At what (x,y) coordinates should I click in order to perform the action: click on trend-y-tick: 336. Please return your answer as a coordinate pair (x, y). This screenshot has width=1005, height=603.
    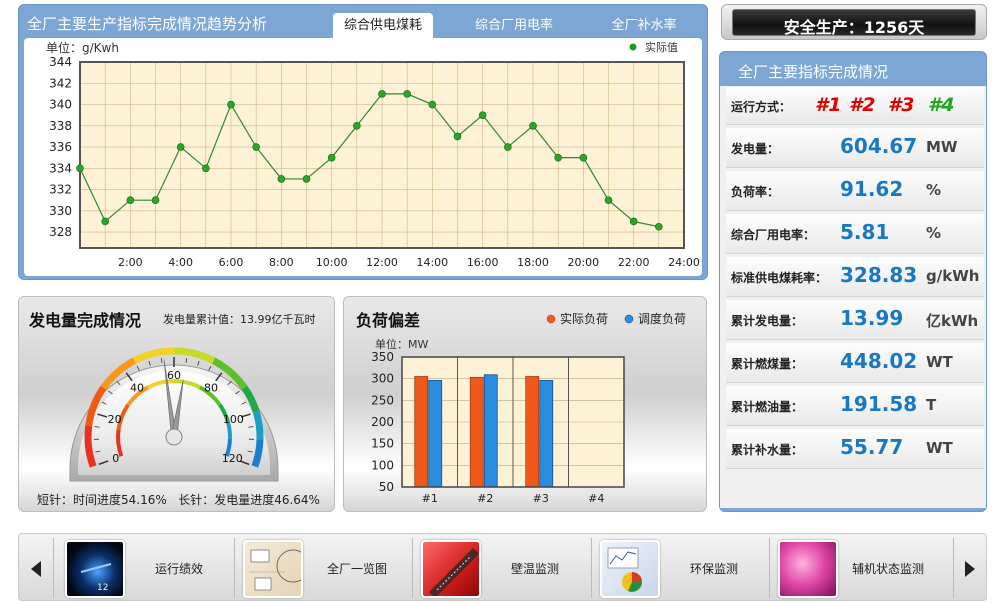
    Looking at the image, I should click on (60, 147).